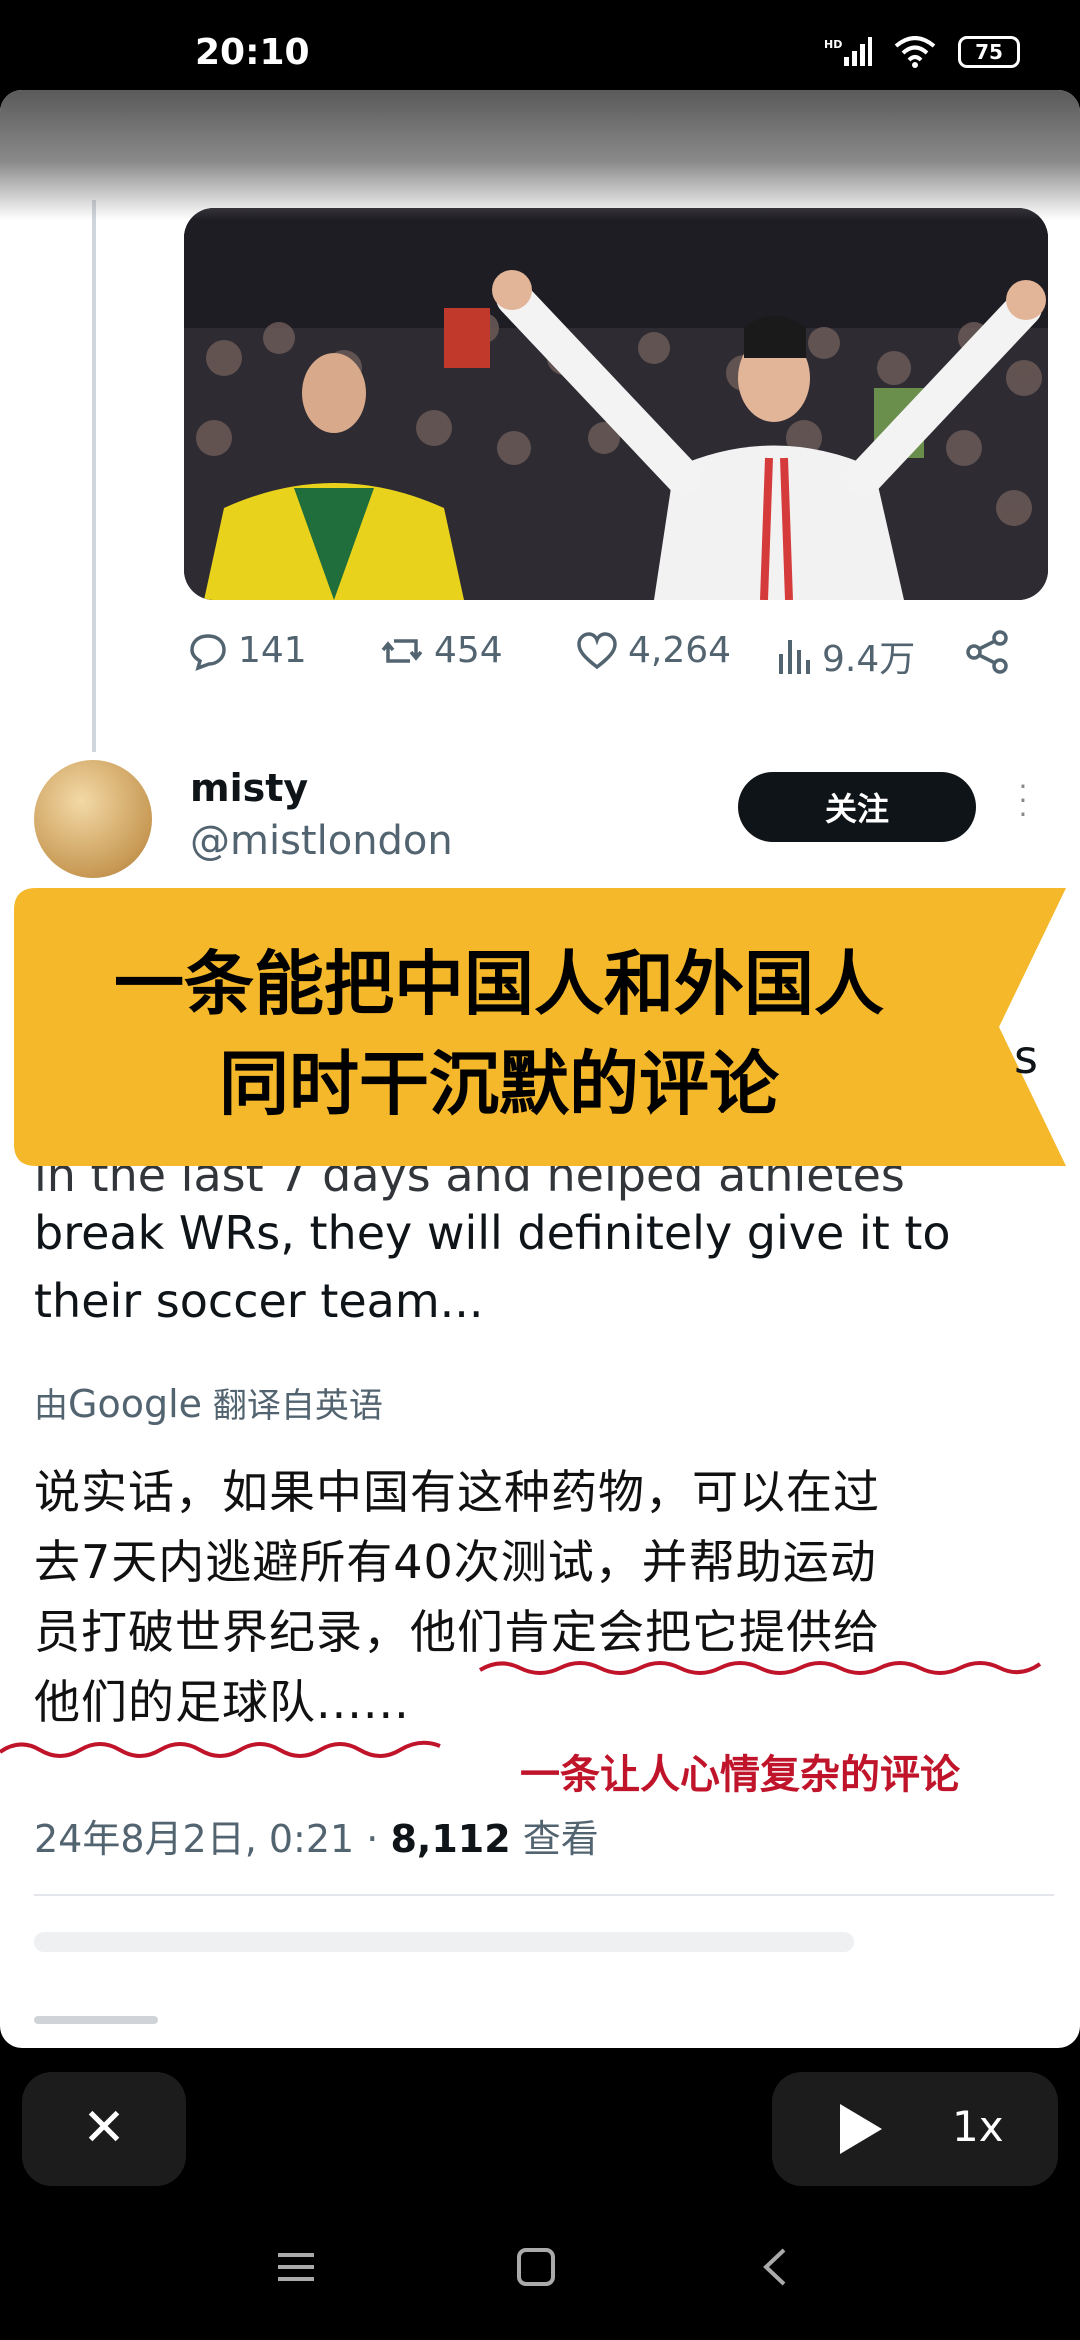 This screenshot has height=2340, width=1080. I want to click on share-action, so click(988, 652).